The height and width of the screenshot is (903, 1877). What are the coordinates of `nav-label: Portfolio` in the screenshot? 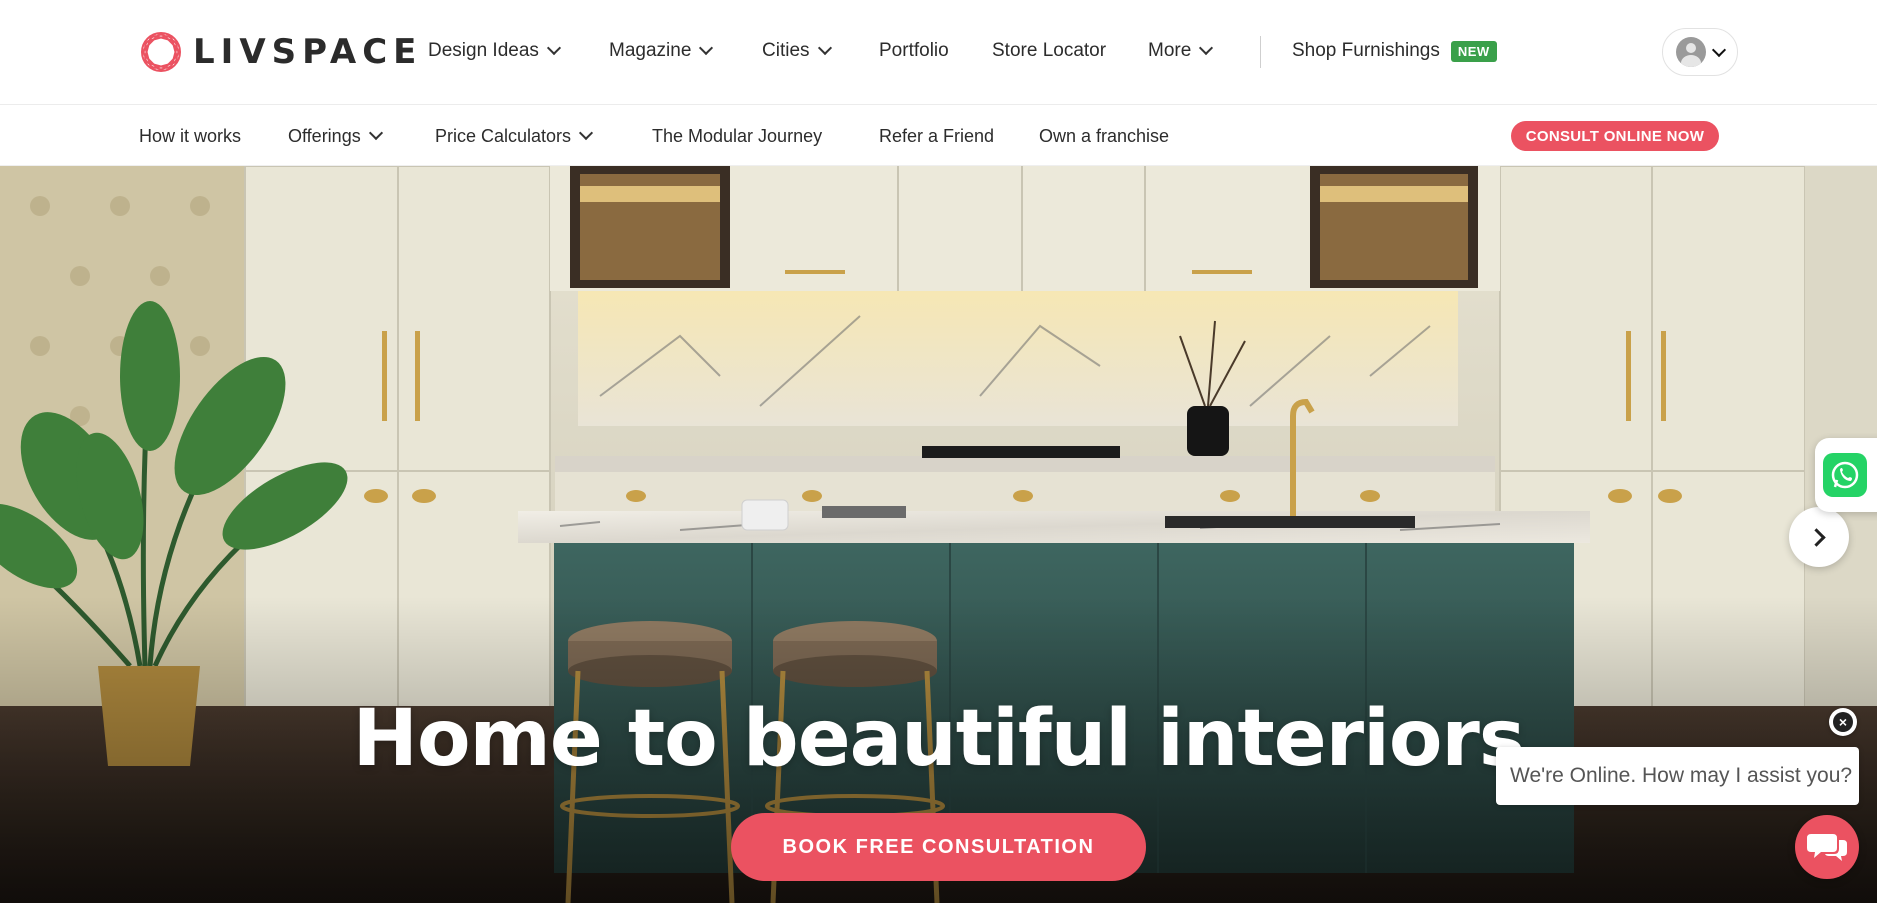 It's located at (914, 50).